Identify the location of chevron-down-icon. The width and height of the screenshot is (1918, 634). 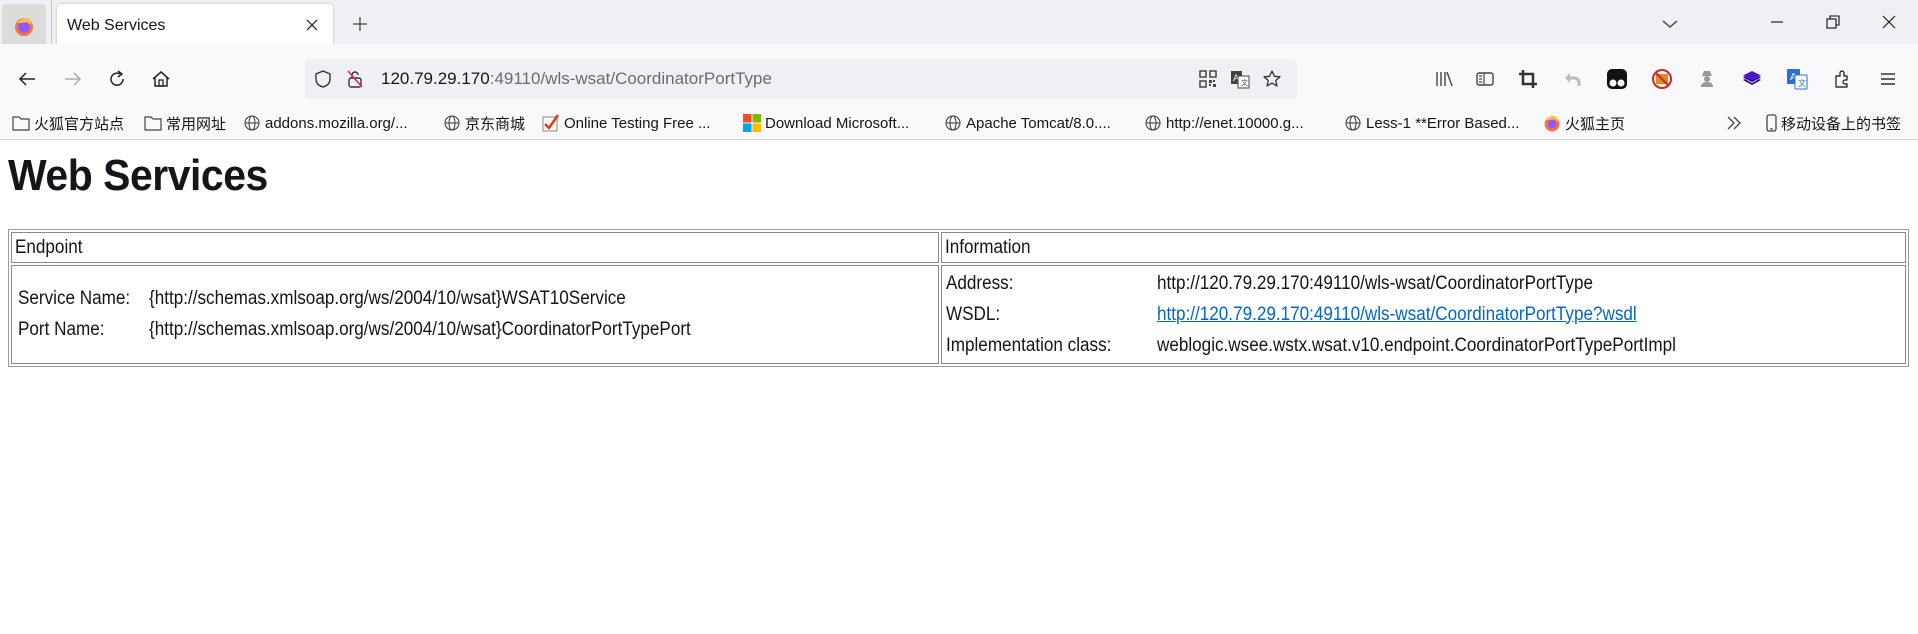
(1670, 24).